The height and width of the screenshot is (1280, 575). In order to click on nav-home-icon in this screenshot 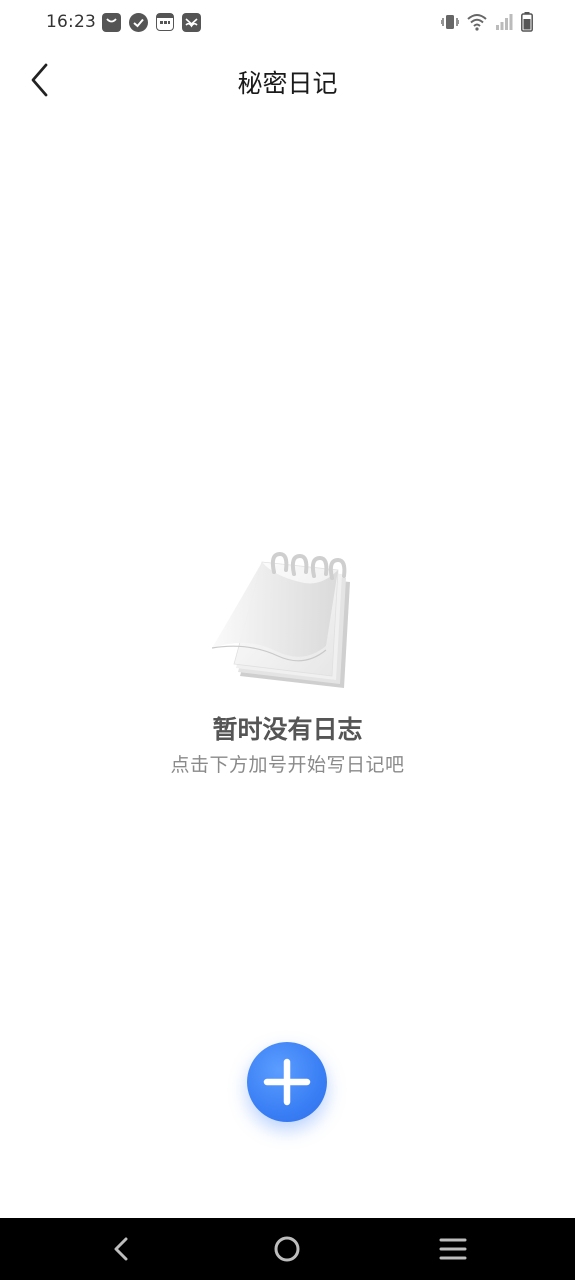, I will do `click(287, 1249)`.